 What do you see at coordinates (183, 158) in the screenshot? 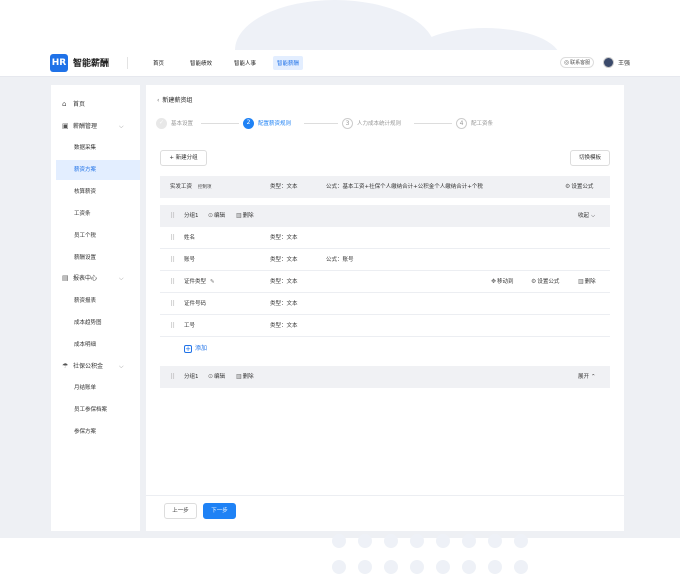
I see `new-group-button: + 新建分组` at bounding box center [183, 158].